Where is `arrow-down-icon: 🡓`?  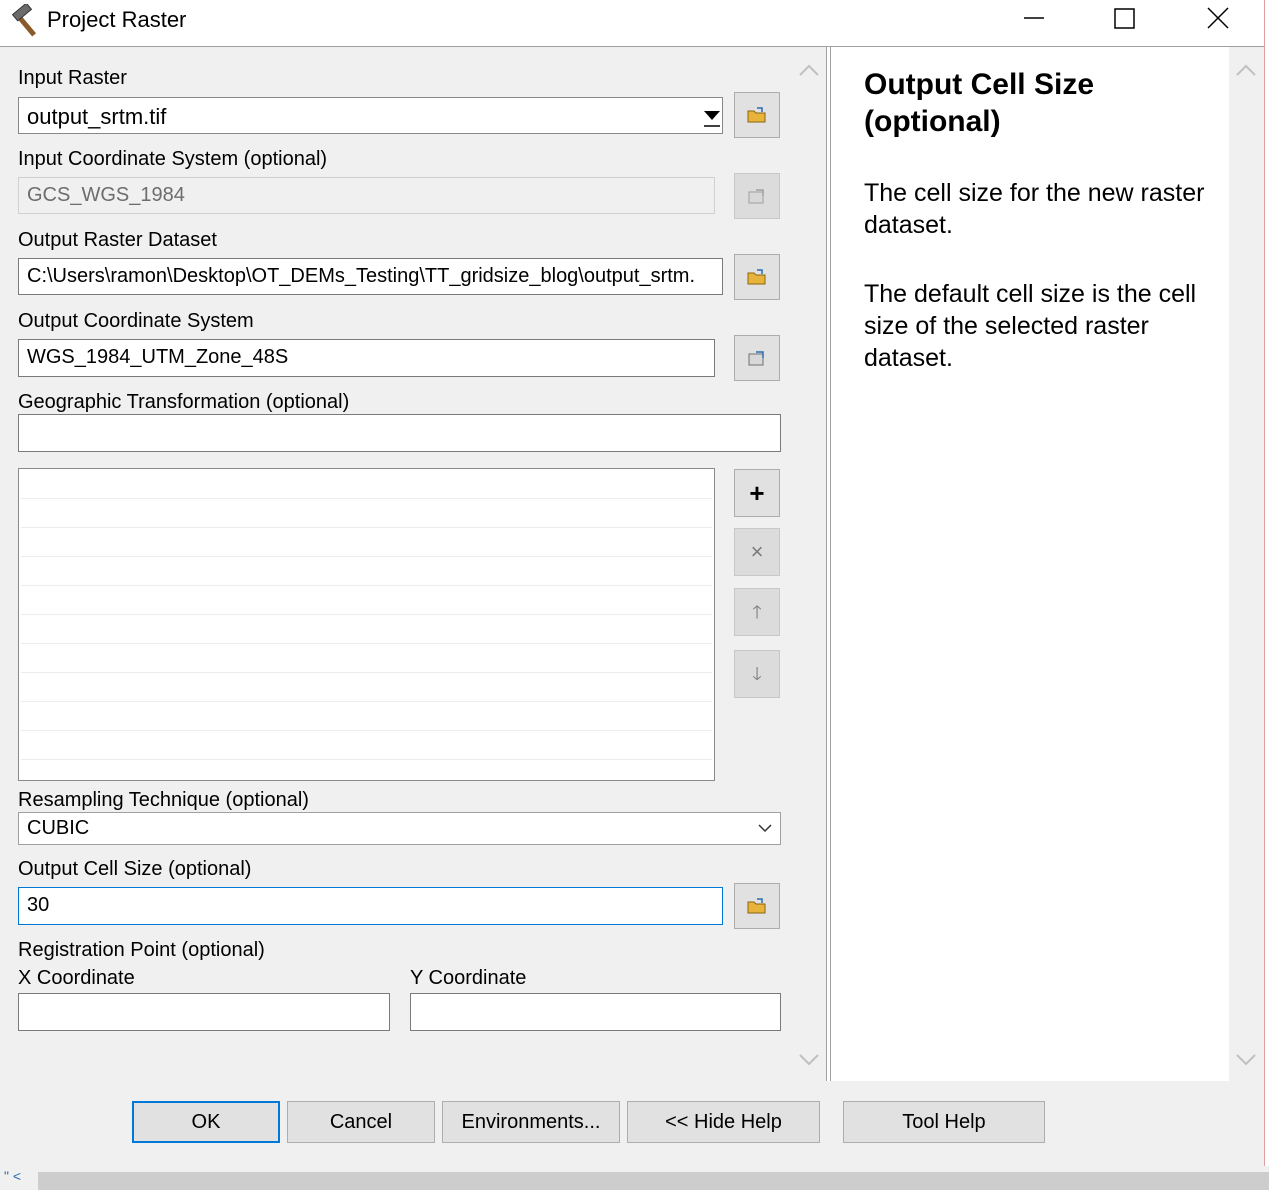 arrow-down-icon: 🡓 is located at coordinates (757, 674).